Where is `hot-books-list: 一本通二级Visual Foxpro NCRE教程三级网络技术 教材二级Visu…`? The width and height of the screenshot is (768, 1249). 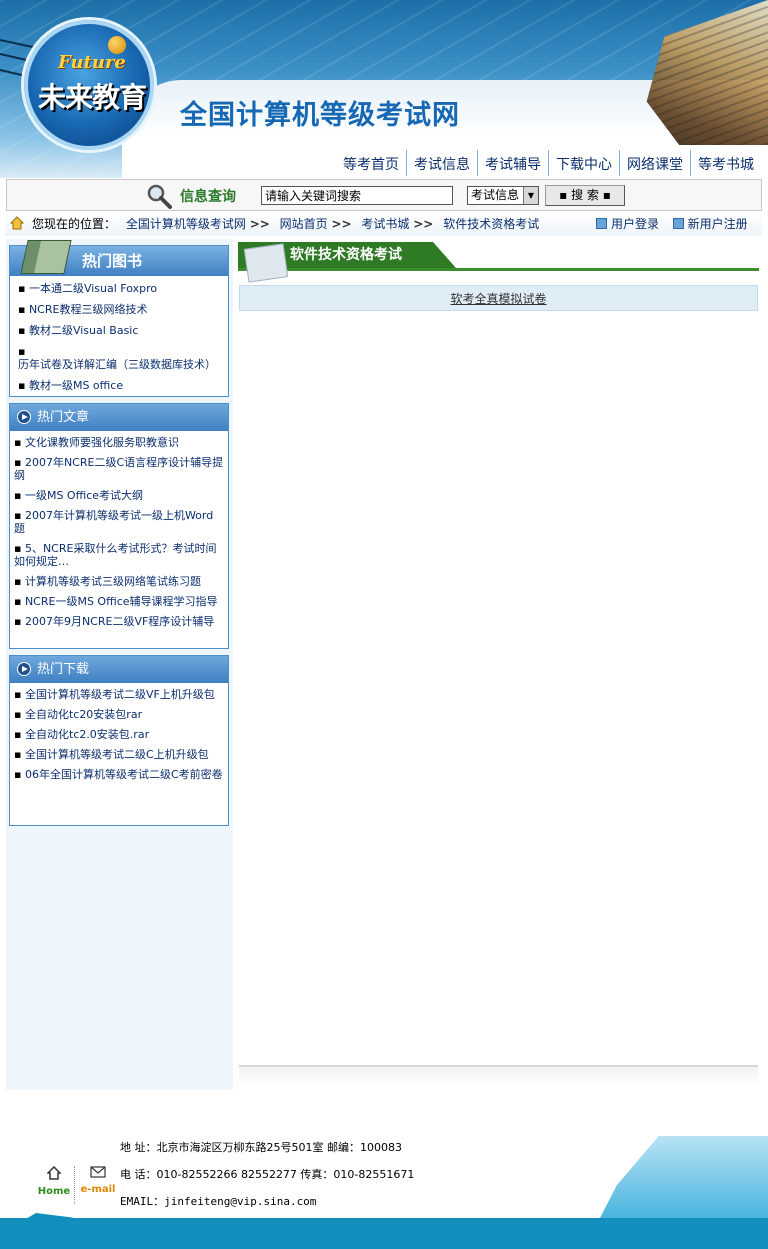
hot-books-list: 一本通二级Visual Foxpro NCRE教程三级网络技术 教材二级Visu… is located at coordinates (119, 338).